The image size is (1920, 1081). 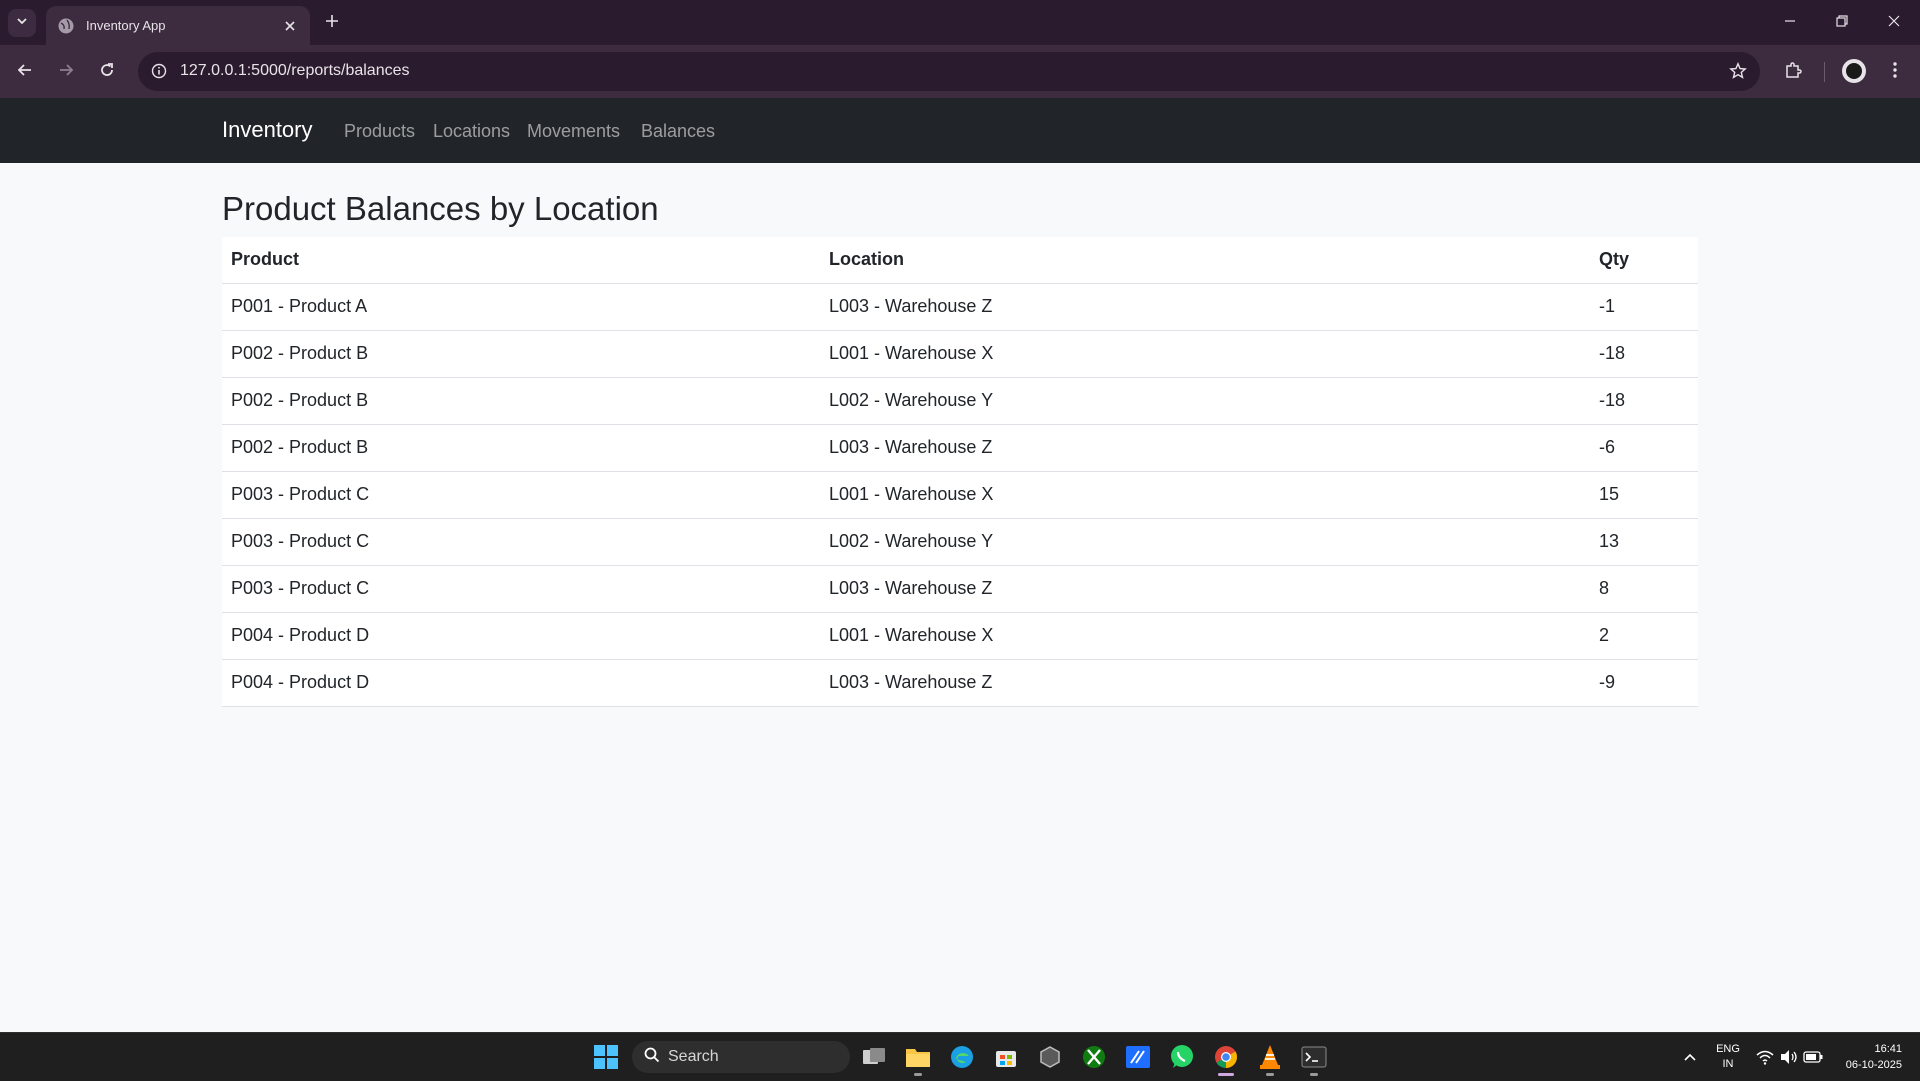 What do you see at coordinates (1728, 1057) in the screenshot?
I see `language-indicator: ENG IN` at bounding box center [1728, 1057].